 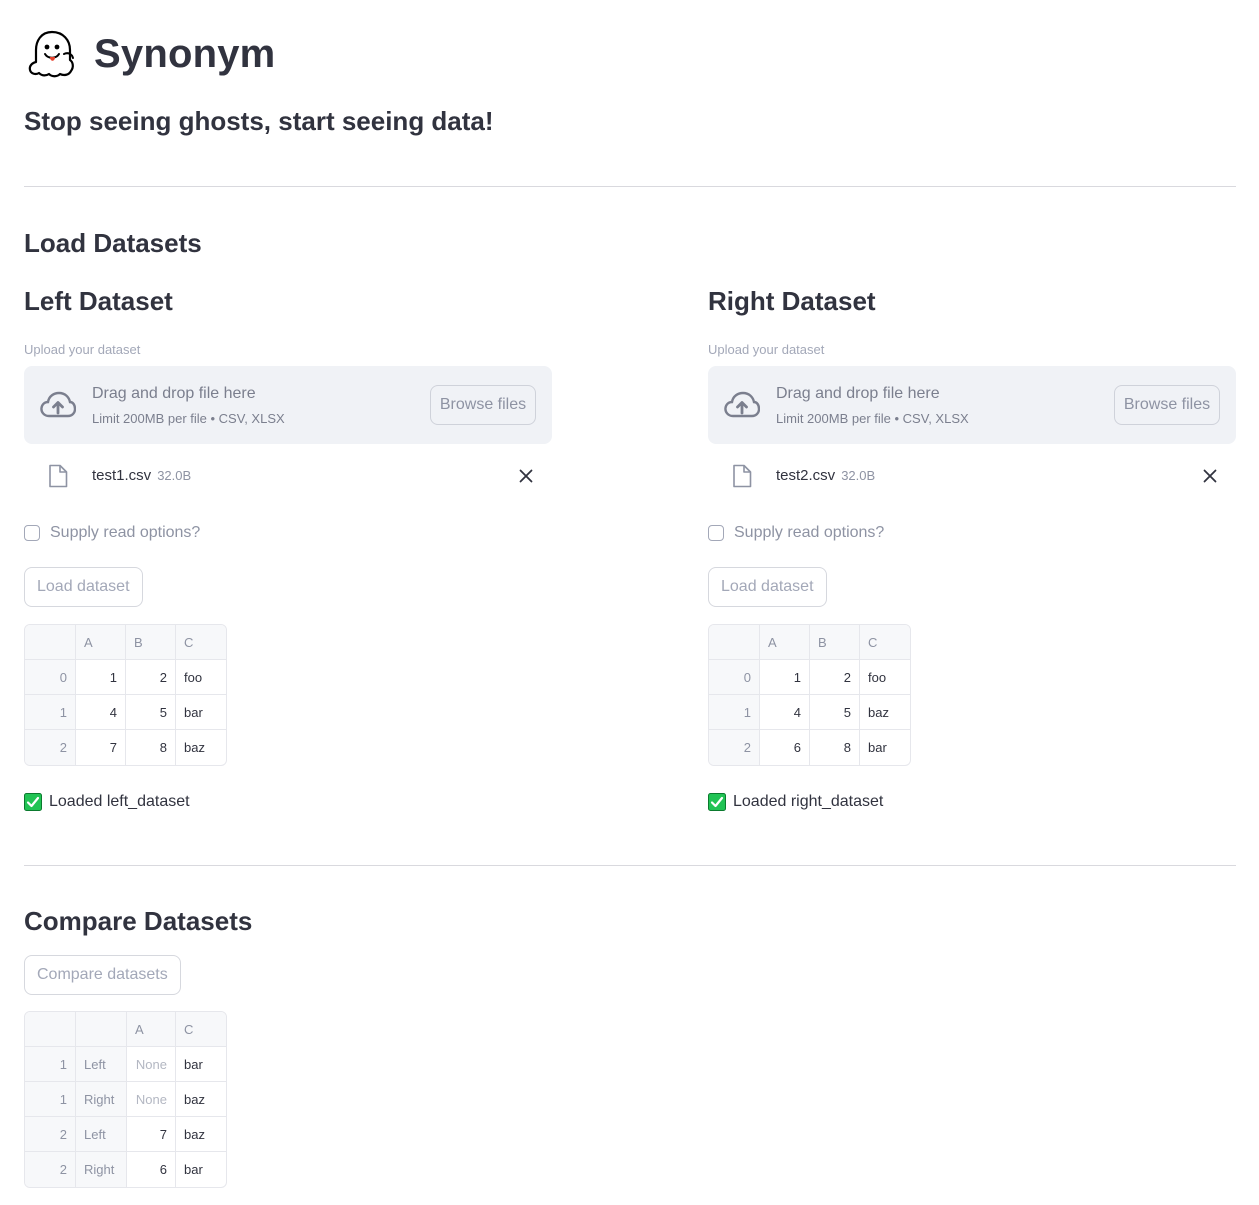 What do you see at coordinates (102, 975) in the screenshot?
I see `compare-datasets-button: Compare datasets` at bounding box center [102, 975].